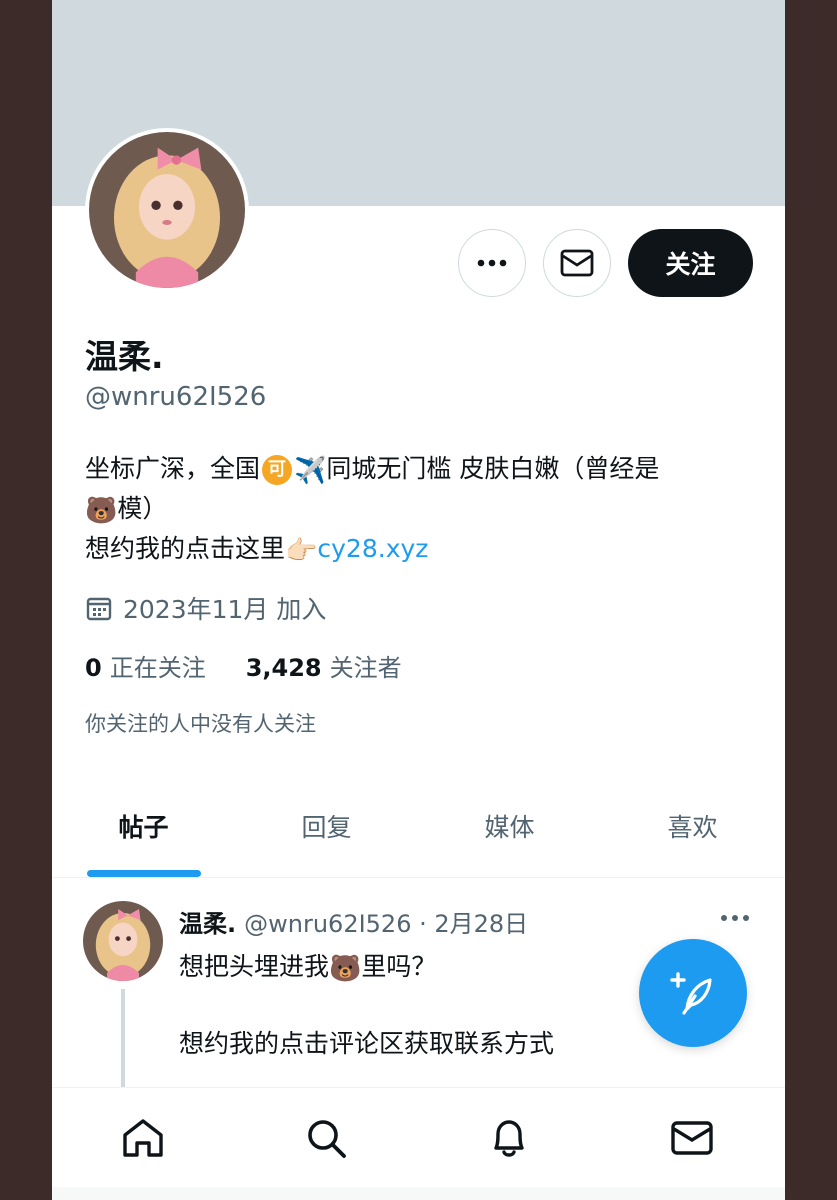 This screenshot has width=837, height=1200. What do you see at coordinates (200, 724) in the screenshot?
I see `followed-by-note: 你关注的人中没有人关注` at bounding box center [200, 724].